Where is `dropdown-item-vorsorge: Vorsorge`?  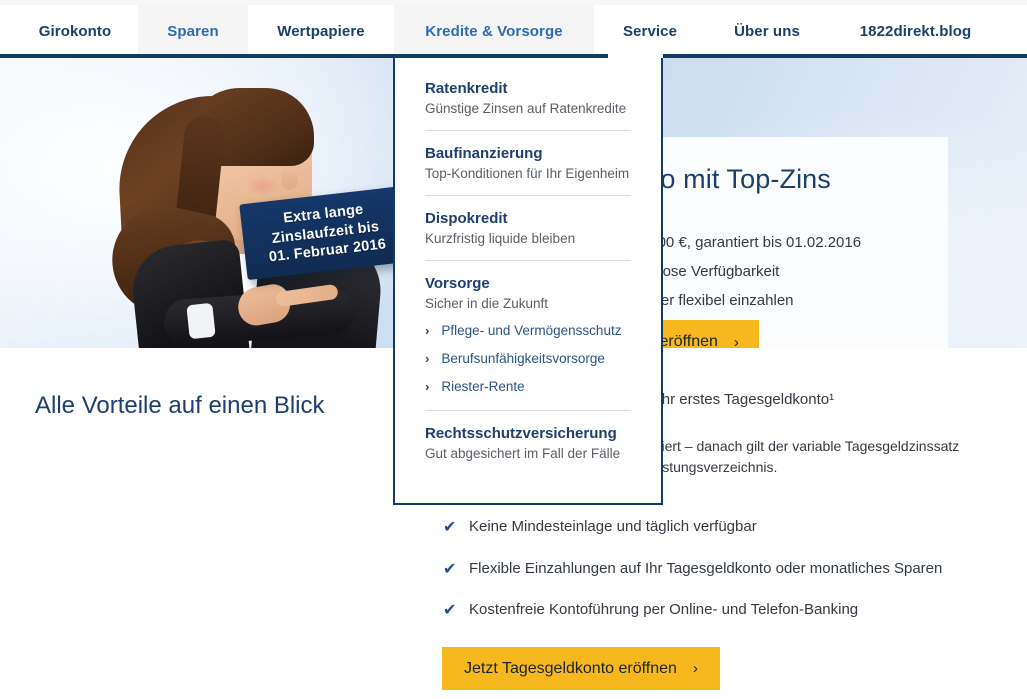
dropdown-item-vorsorge: Vorsorge is located at coordinates (528, 283).